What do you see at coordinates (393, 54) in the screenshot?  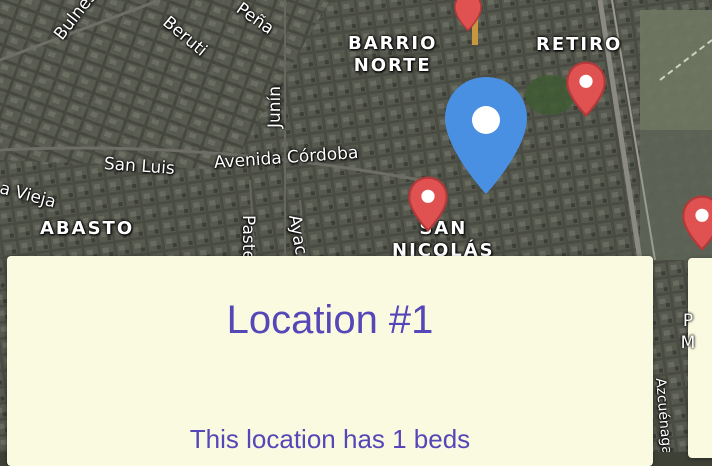 I see `neighborhood-barrio-norte: BARRIO NORTE` at bounding box center [393, 54].